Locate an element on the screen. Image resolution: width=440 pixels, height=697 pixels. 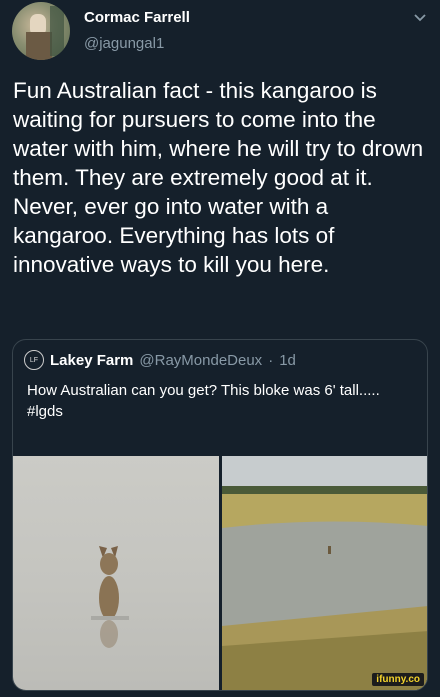
quoted-author-name: Lakey Farm is located at coordinates (91, 360).